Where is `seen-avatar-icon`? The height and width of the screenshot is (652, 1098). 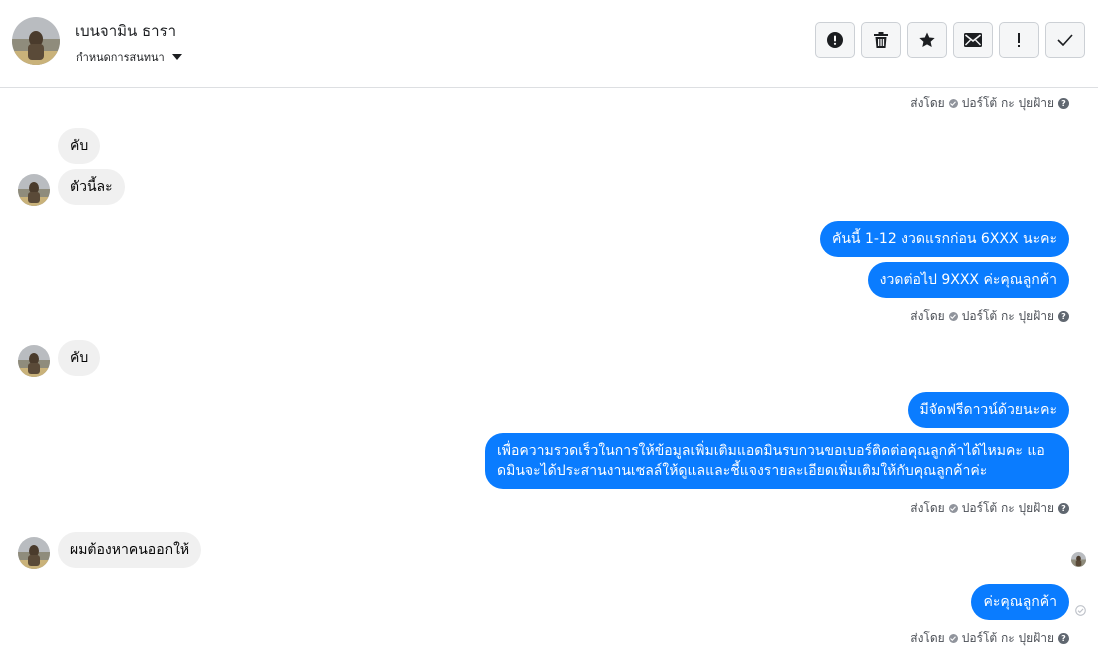 seen-avatar-icon is located at coordinates (1078, 559).